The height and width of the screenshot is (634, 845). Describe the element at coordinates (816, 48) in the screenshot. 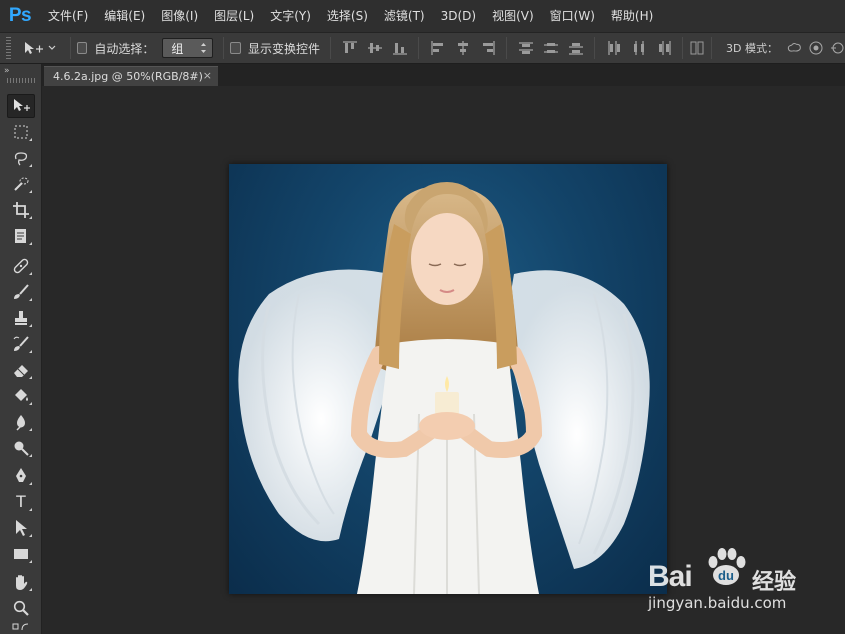

I see `3d-roll-button` at that location.